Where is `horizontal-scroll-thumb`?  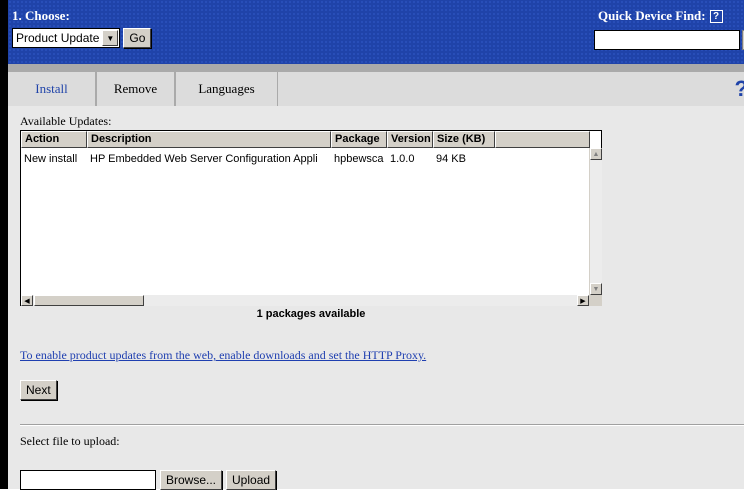 horizontal-scroll-thumb is located at coordinates (89, 300).